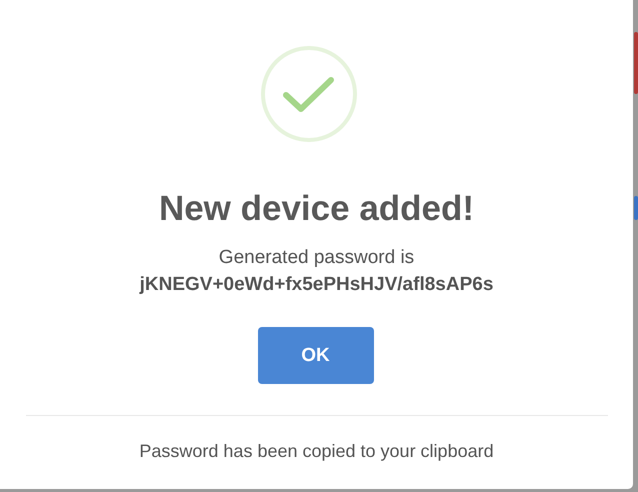  Describe the element at coordinates (316, 258) in the screenshot. I see `message-text: Generated password is` at that location.